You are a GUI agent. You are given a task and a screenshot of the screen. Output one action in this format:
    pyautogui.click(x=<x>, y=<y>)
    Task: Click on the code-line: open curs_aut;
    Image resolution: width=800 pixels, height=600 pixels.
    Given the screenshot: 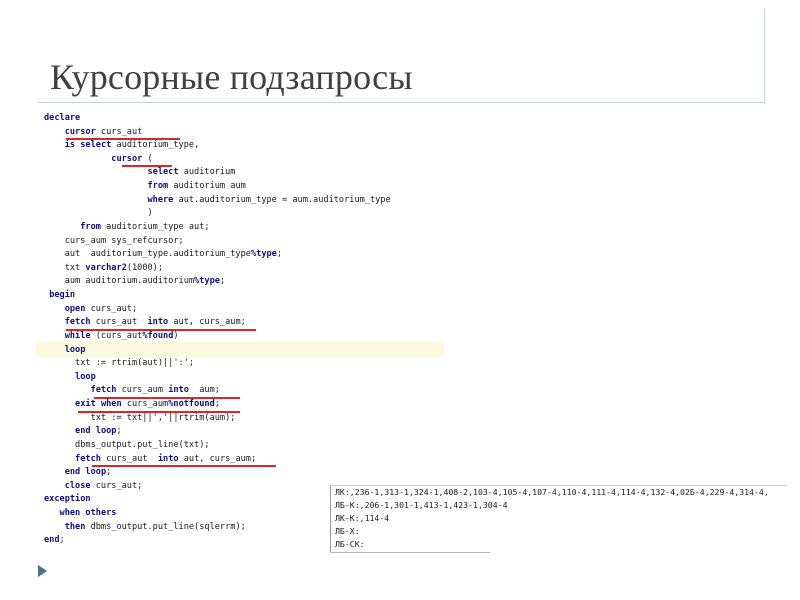 What is the action you would take?
    pyautogui.click(x=101, y=308)
    